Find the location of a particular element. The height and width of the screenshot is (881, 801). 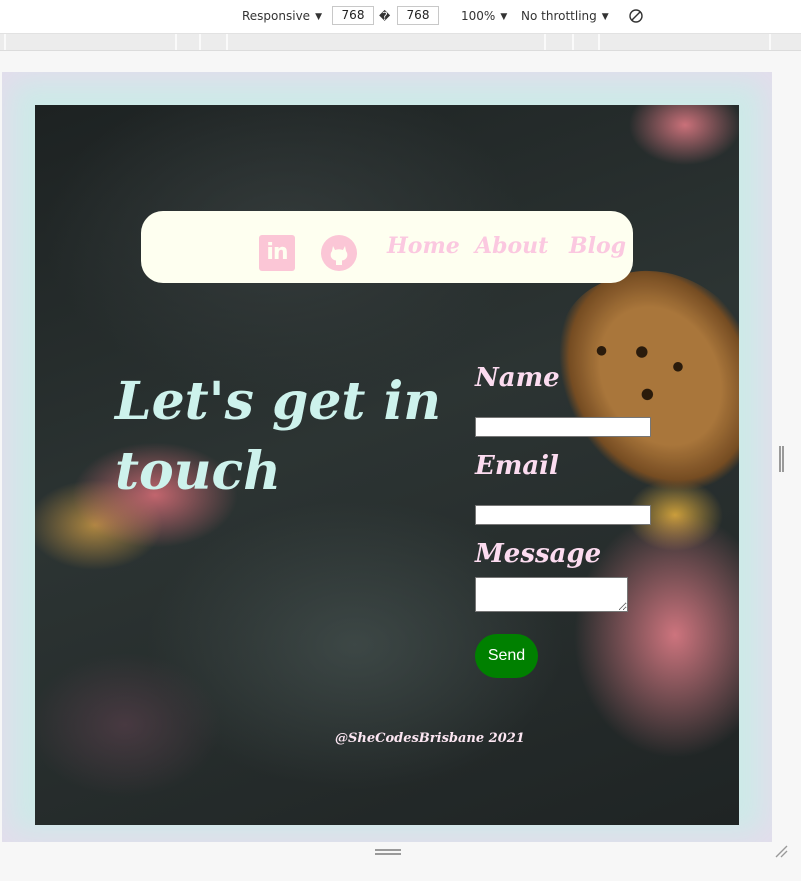

resize-handle-bottom is located at coordinates (388, 852).